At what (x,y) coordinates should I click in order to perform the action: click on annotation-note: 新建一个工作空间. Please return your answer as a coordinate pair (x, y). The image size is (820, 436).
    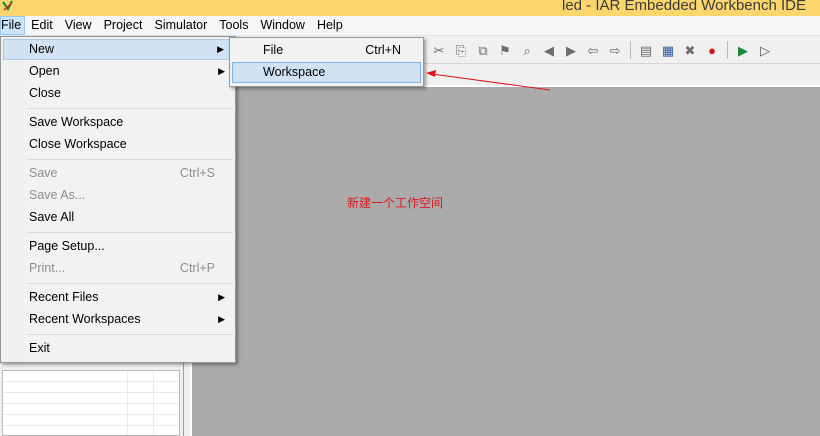
    Looking at the image, I should click on (395, 203).